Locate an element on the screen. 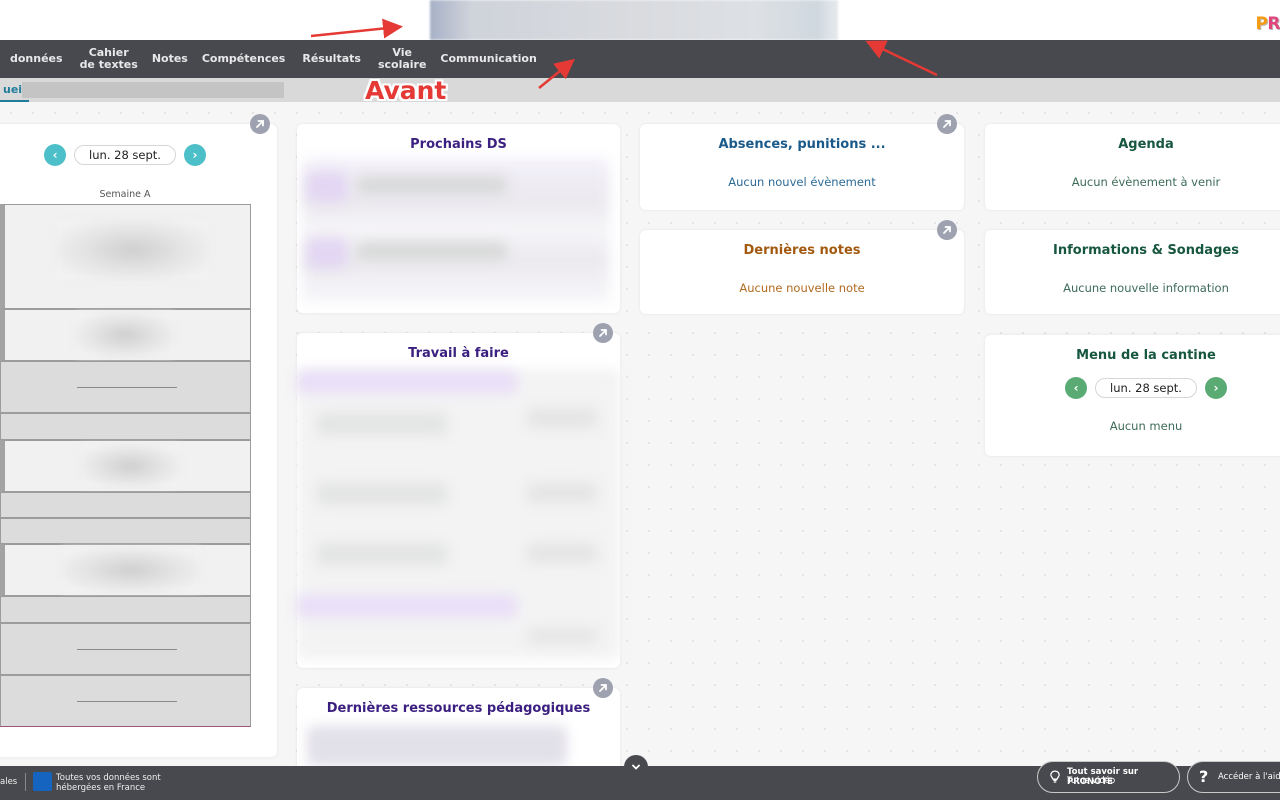 This screenshot has width=1280, height=800. collapse-footer-button is located at coordinates (636, 767).